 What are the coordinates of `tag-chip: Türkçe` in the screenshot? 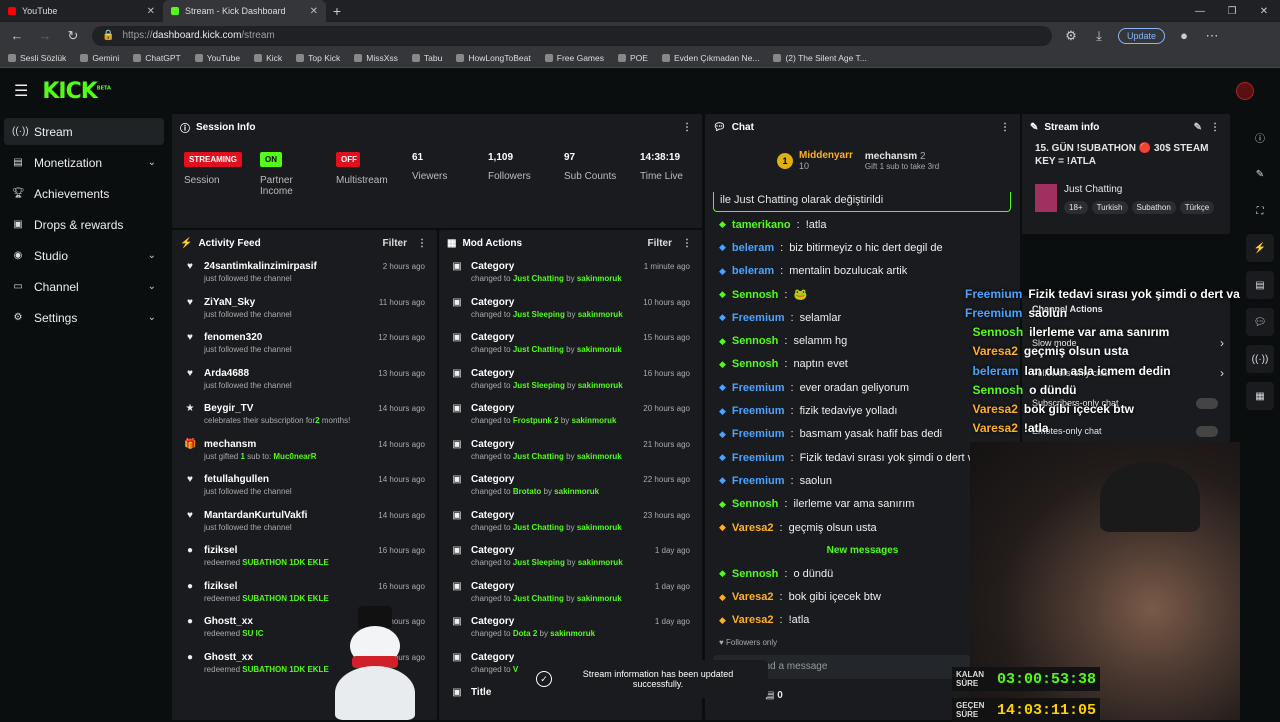 It's located at (1197, 207).